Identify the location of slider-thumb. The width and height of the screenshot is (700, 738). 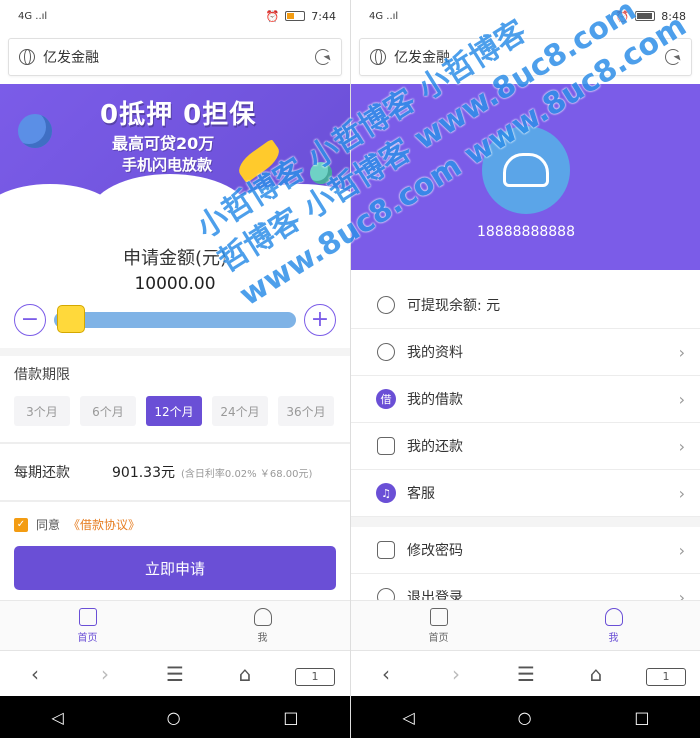
(70, 319).